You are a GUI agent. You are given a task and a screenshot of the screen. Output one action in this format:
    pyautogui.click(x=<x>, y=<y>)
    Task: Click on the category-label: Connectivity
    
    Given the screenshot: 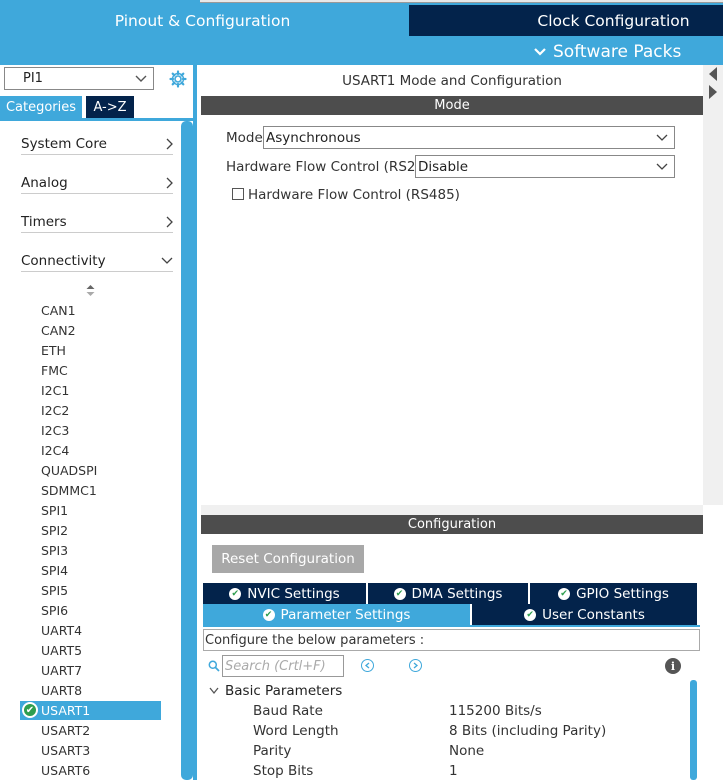 What is the action you would take?
    pyautogui.click(x=63, y=260)
    